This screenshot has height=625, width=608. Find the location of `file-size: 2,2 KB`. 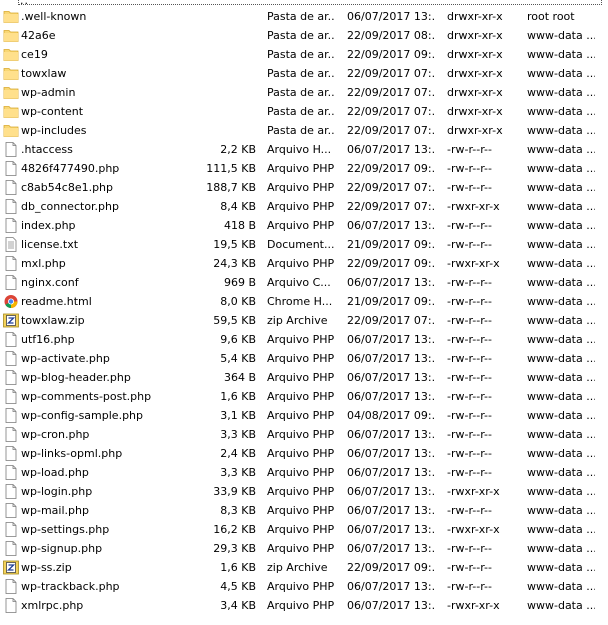

file-size: 2,2 KB is located at coordinates (238, 149).